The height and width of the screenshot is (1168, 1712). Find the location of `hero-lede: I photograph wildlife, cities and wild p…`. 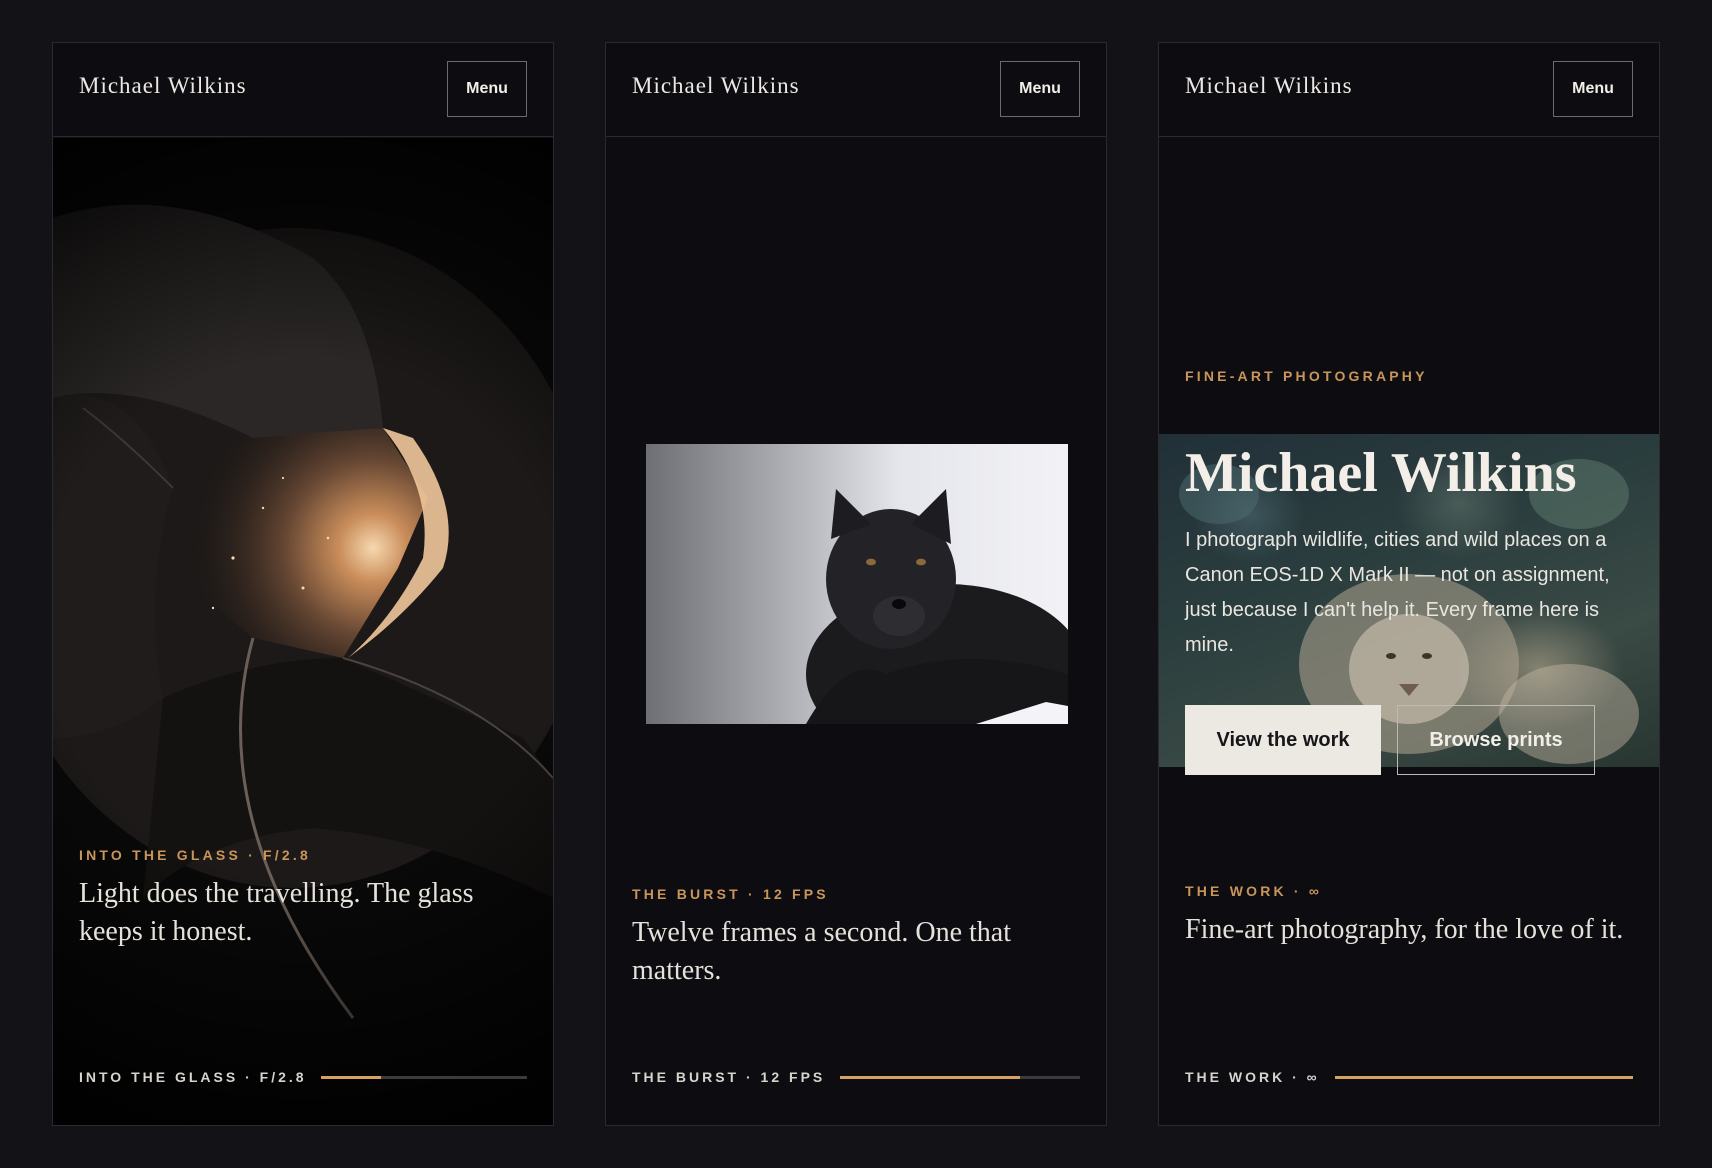

hero-lede: I photograph wildlife, cities and wild p… is located at coordinates (1397, 592).